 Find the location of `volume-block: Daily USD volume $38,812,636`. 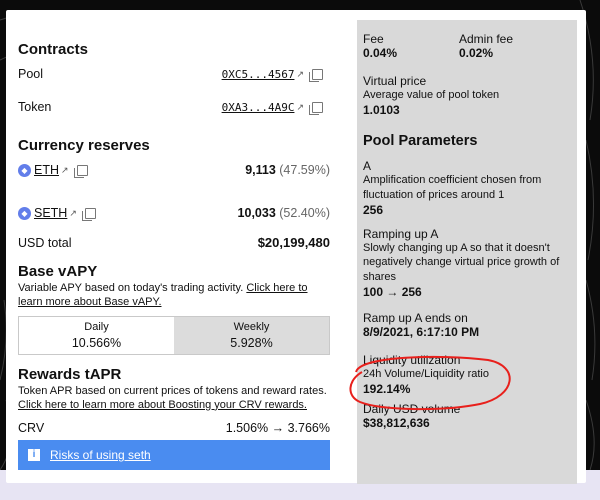

volume-block: Daily USD volume $38,812,636 is located at coordinates (467, 416).